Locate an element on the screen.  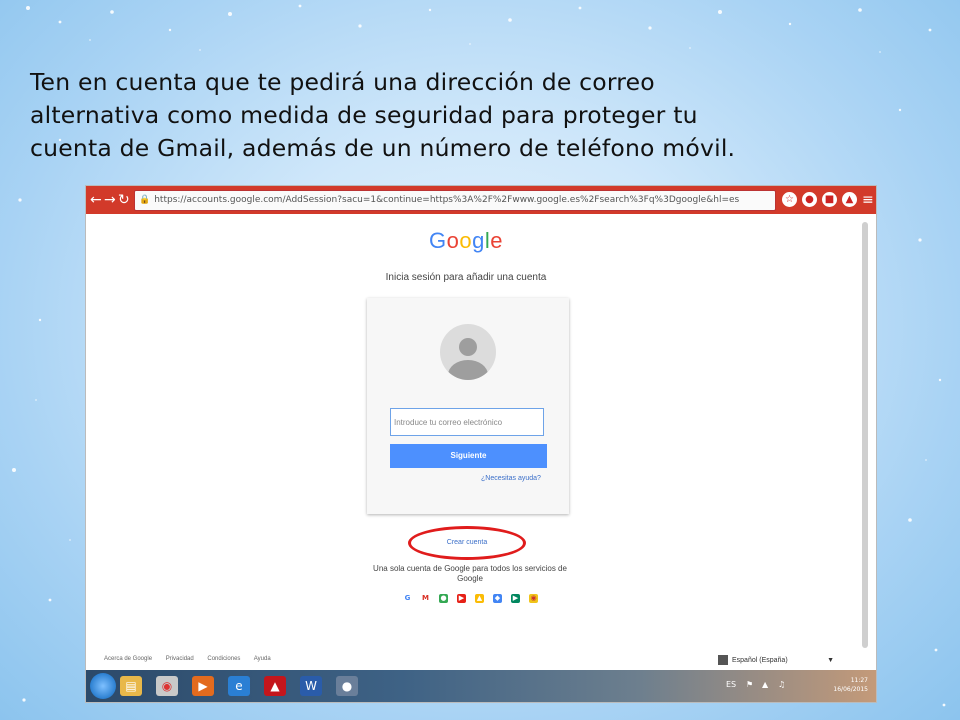
reload-icon: ↻ is located at coordinates (124, 200).